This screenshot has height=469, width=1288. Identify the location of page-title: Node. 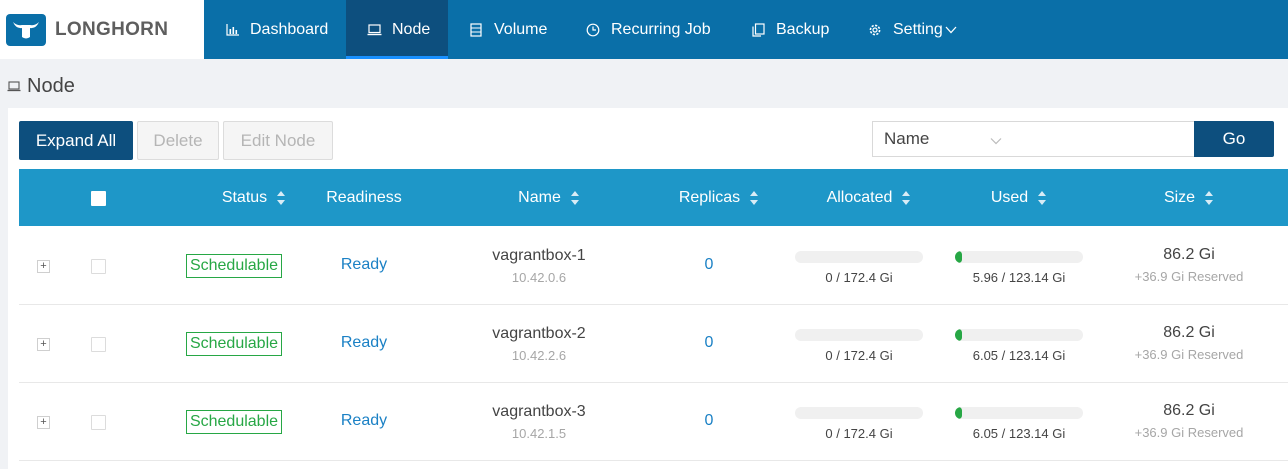
(41, 86).